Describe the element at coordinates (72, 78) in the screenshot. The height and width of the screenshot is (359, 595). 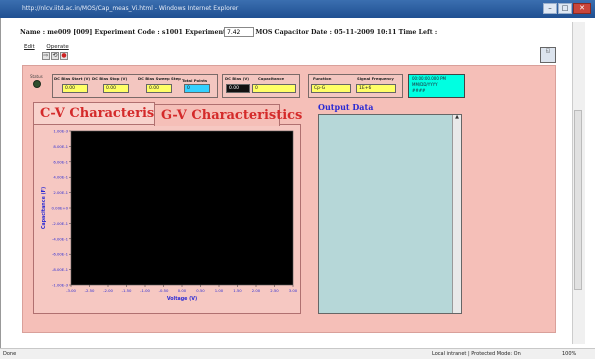
I see `dc-bias-start-label: DC Bias Start (V)` at that location.